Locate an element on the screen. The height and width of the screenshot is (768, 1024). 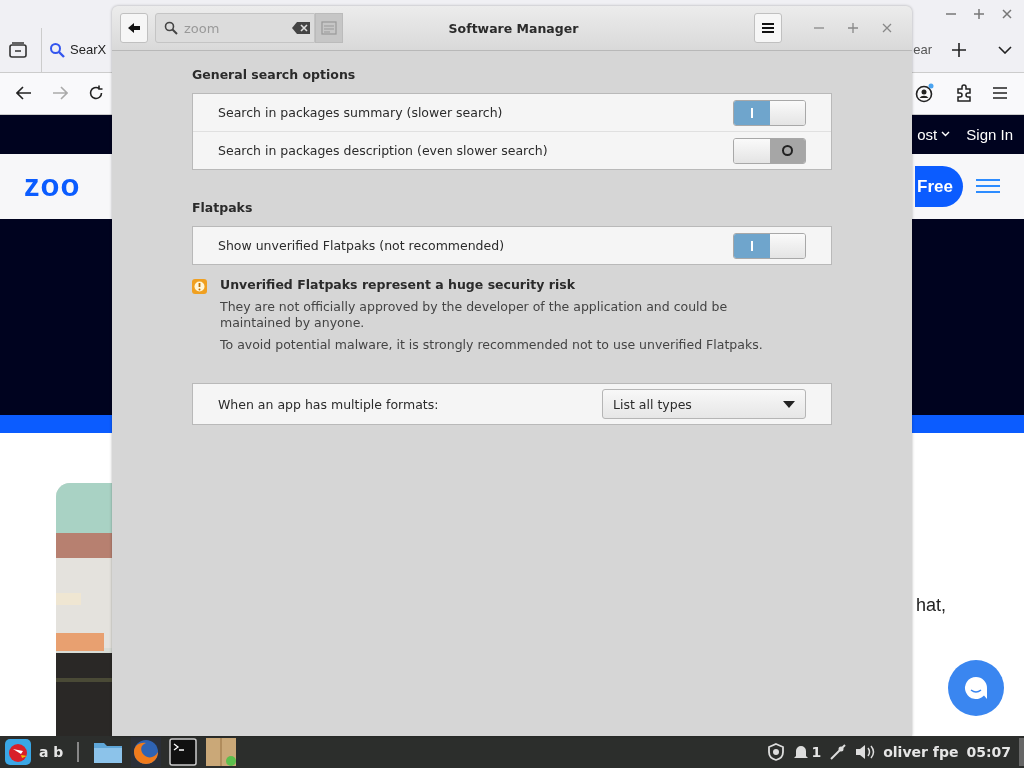
account-icon is located at coordinates (925, 93).